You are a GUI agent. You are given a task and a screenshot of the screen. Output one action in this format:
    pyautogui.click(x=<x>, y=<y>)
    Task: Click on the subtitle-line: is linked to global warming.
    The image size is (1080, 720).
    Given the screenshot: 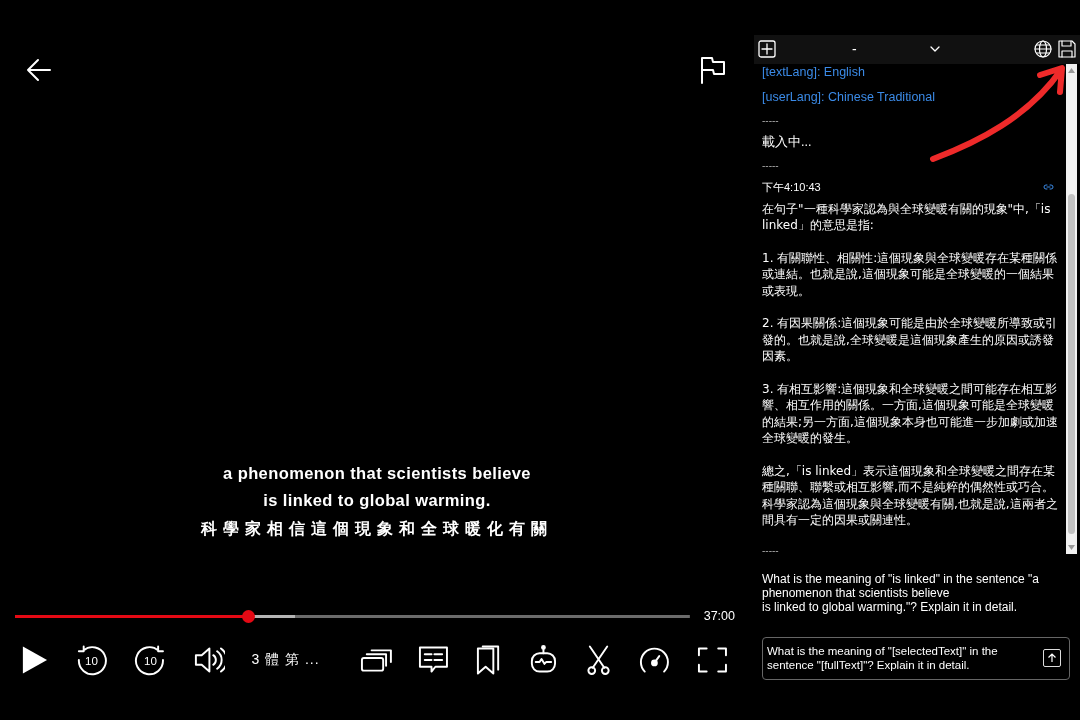 What is the action you would take?
    pyautogui.click(x=377, y=500)
    